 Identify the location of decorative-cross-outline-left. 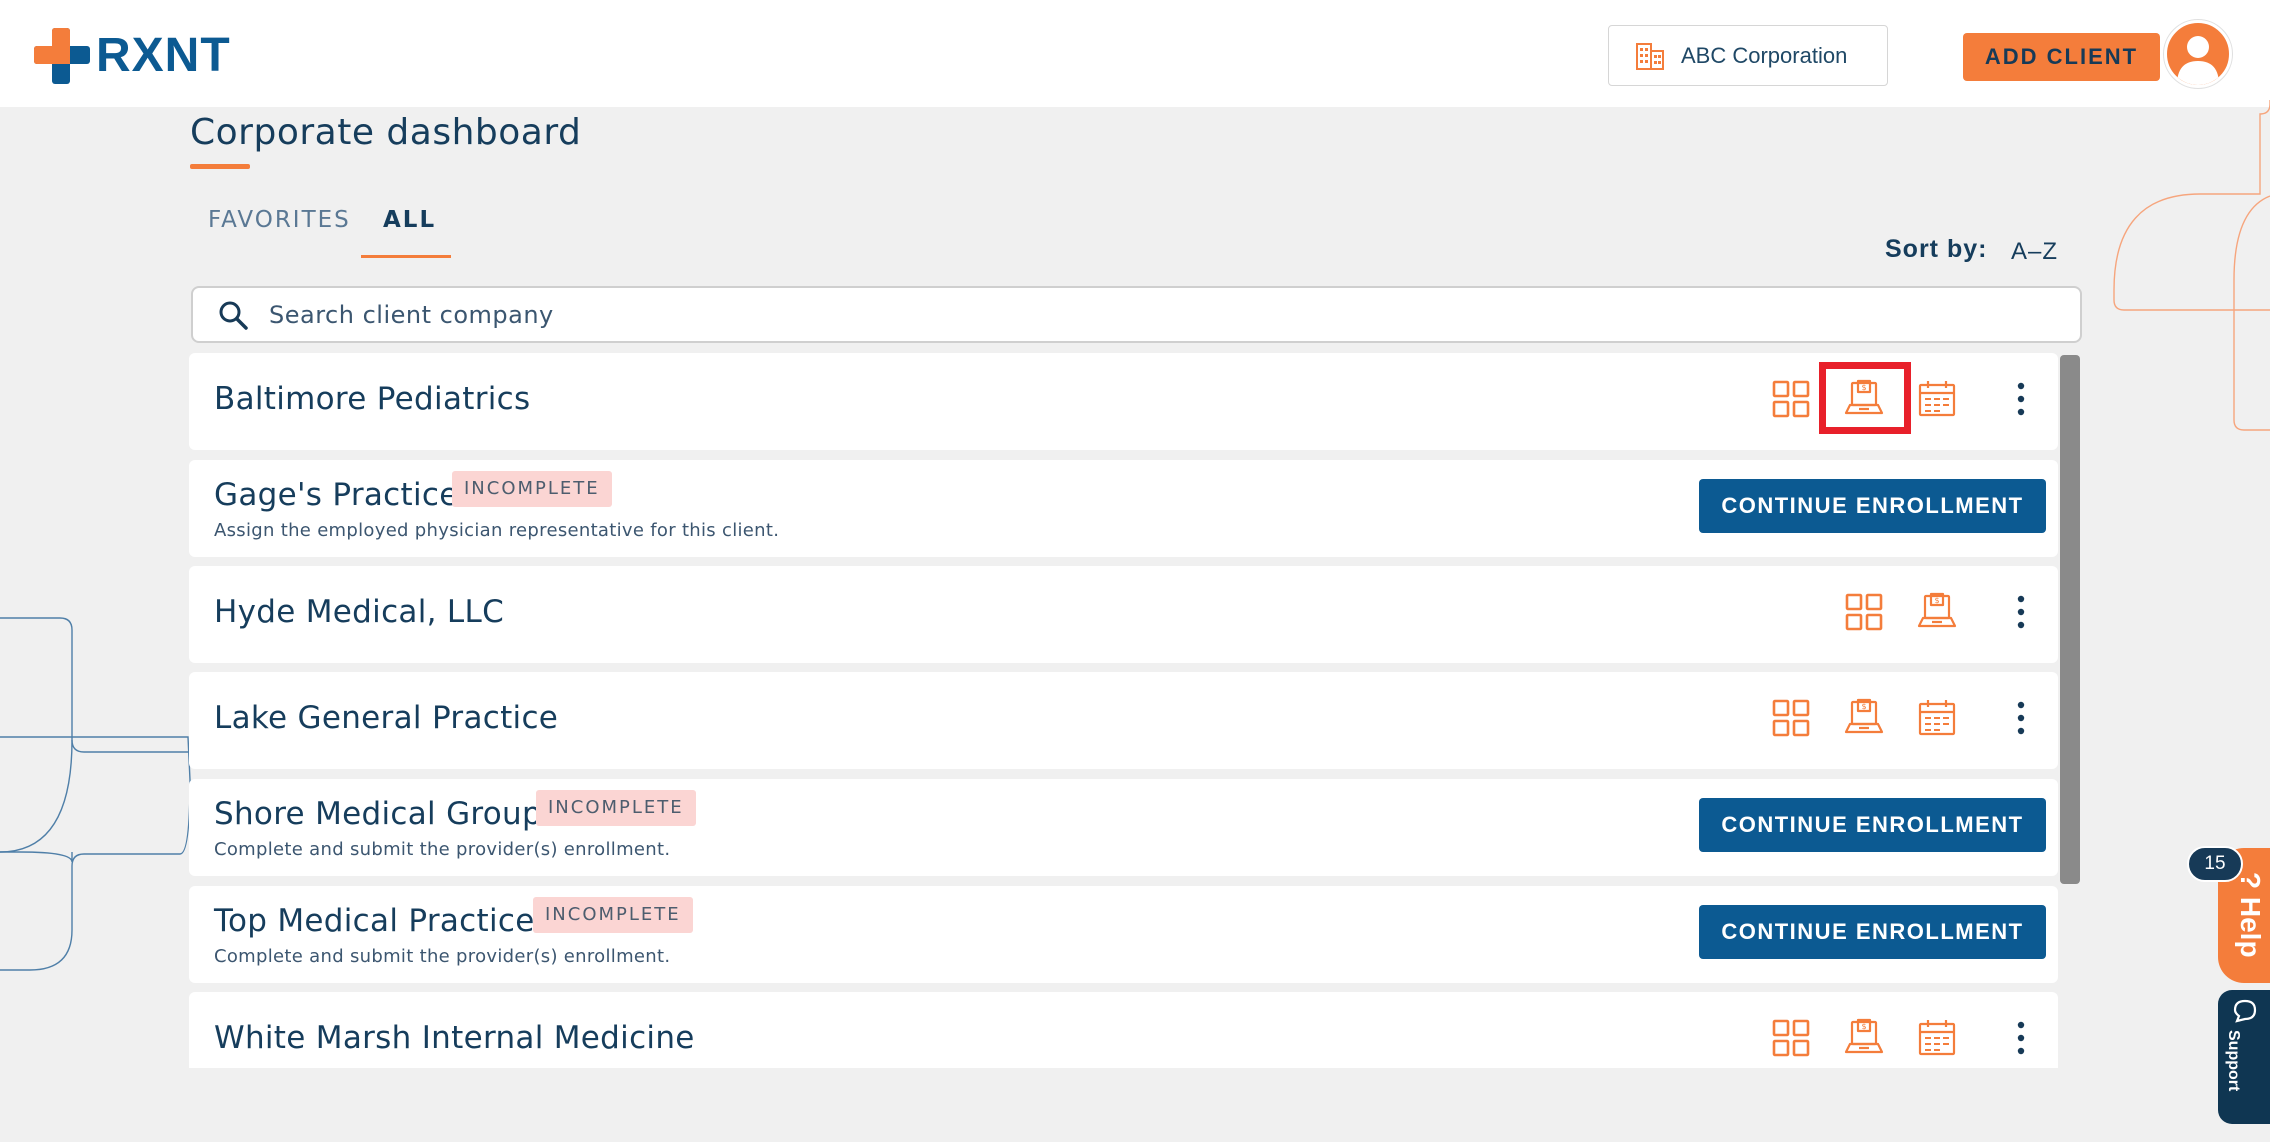
(95, 794).